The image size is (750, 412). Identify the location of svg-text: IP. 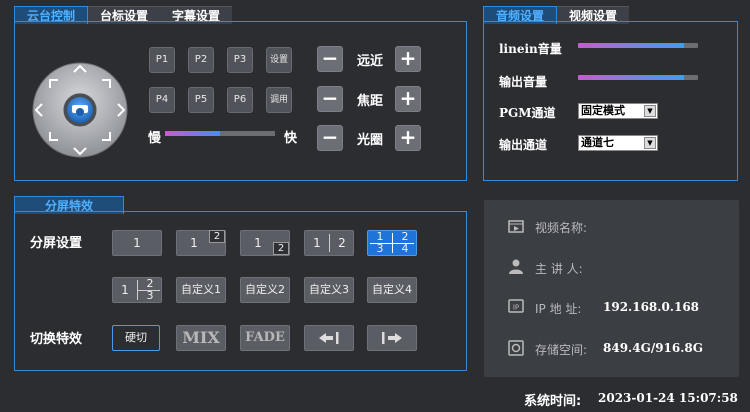
(516, 308).